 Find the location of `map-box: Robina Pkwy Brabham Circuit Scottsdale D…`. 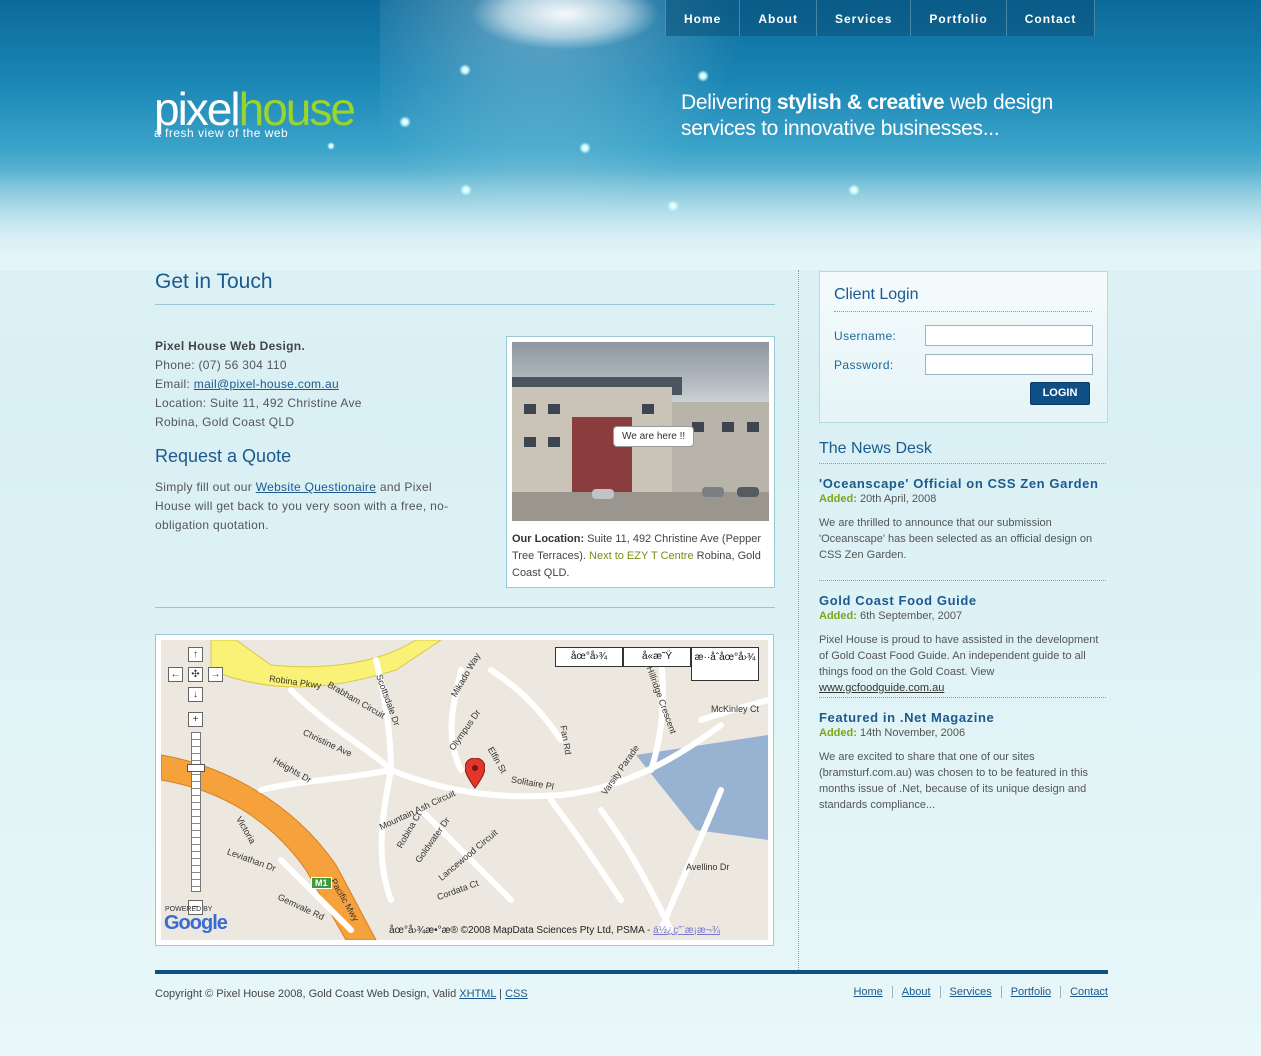

map-box: Robina Pkwy Brabham Circuit Scottsdale D… is located at coordinates (464, 790).